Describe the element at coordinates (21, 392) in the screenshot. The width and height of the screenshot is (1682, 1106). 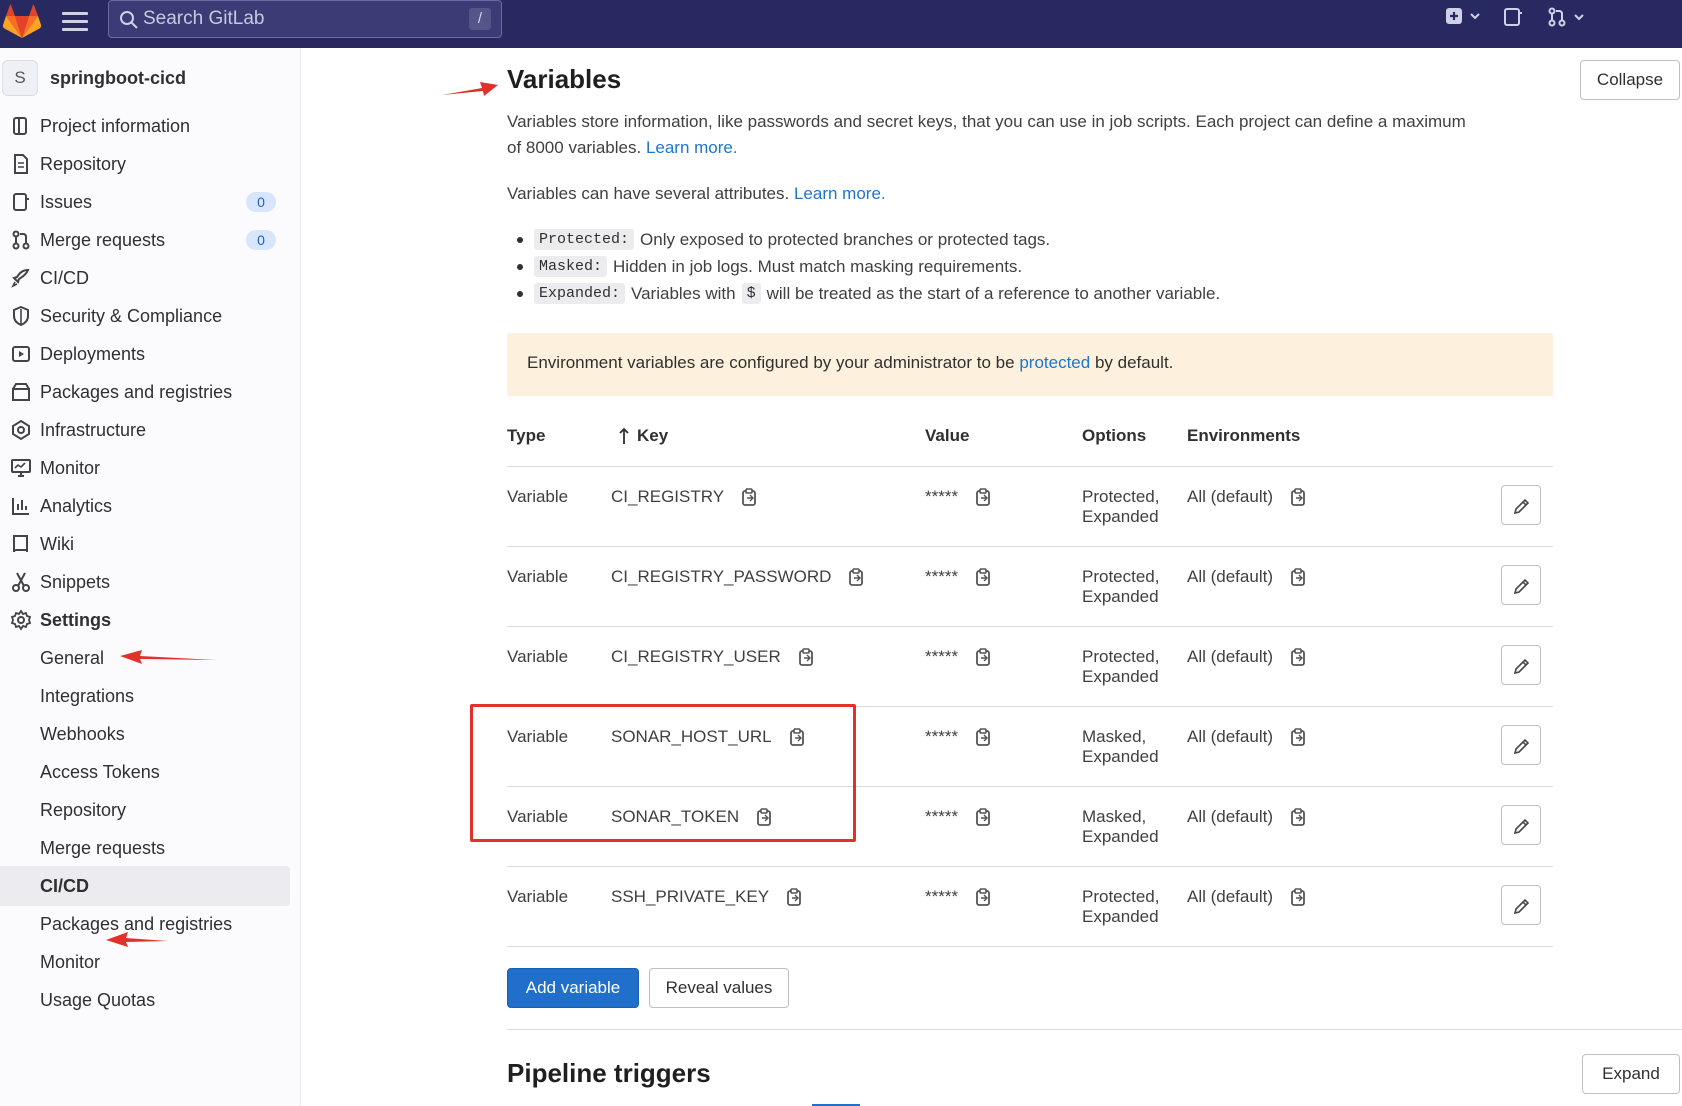
I see `package-icon` at that location.